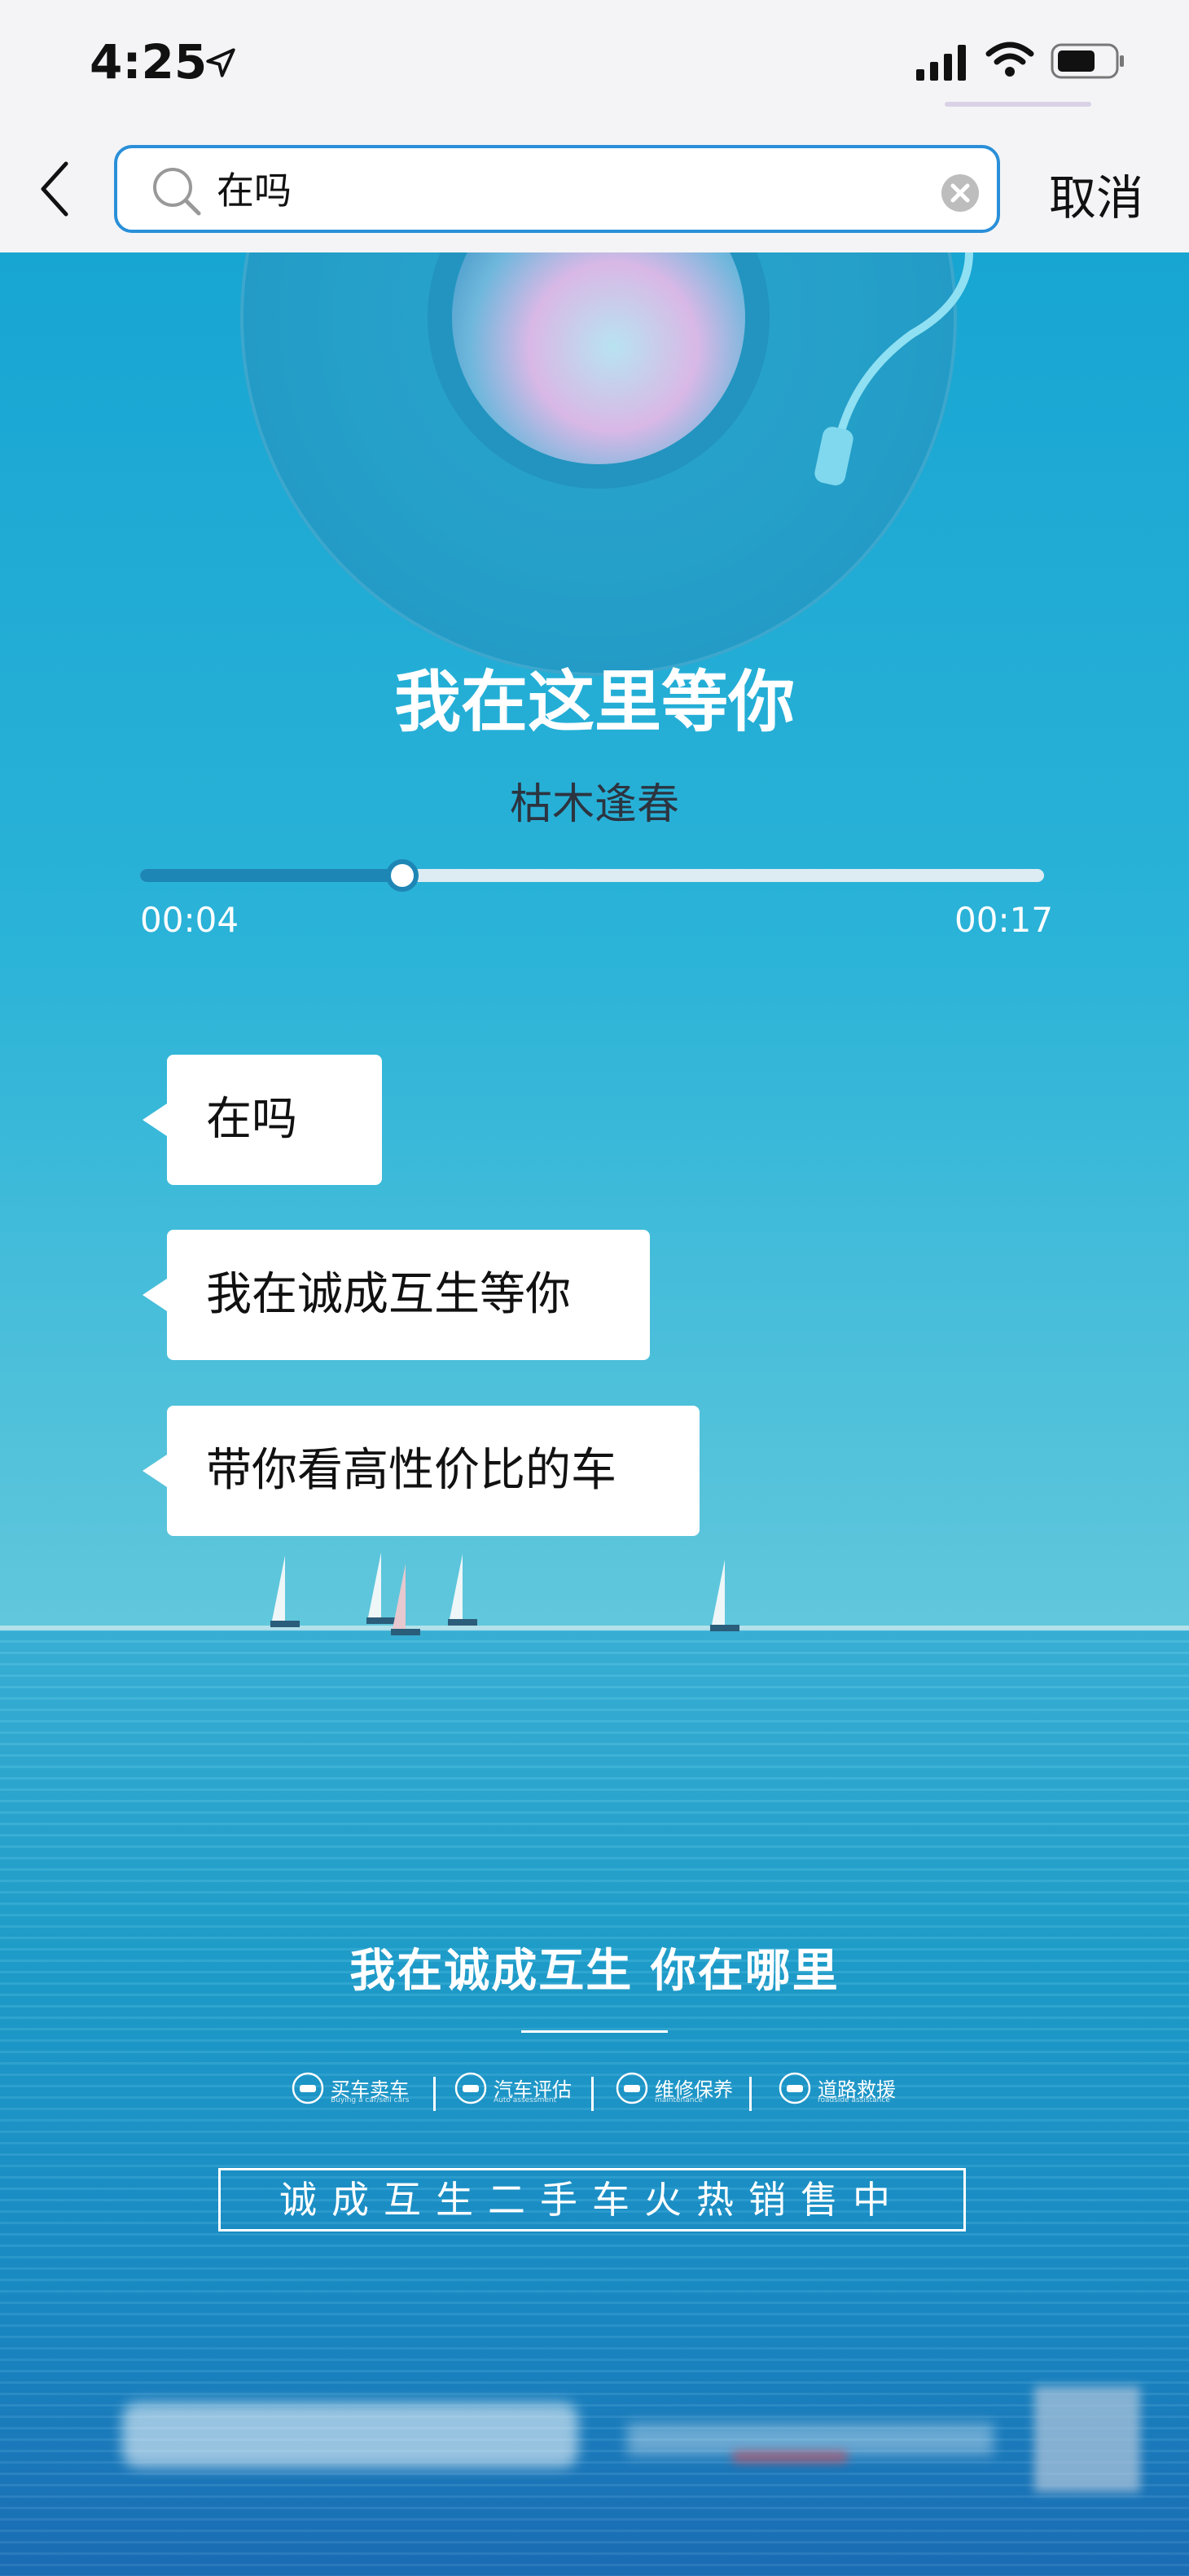 This screenshot has height=2576, width=1189. Describe the element at coordinates (557, 189) in the screenshot. I see `search-input: 在吗` at that location.